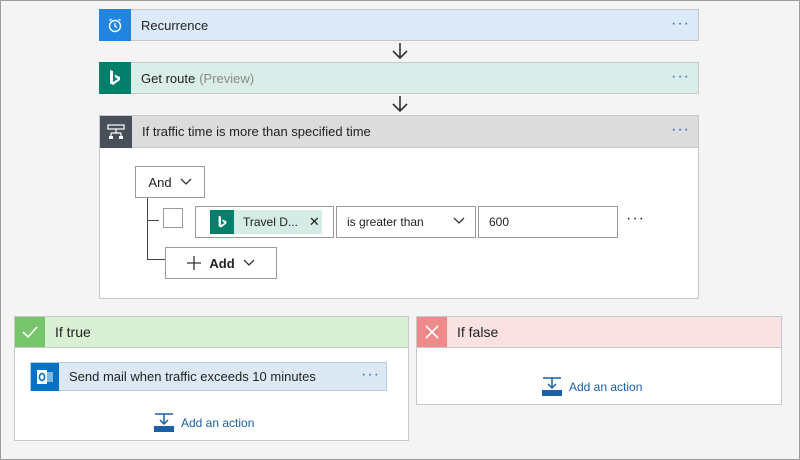 This screenshot has width=800, height=460. Describe the element at coordinates (115, 24) in the screenshot. I see `alarm-clock-icon` at that location.